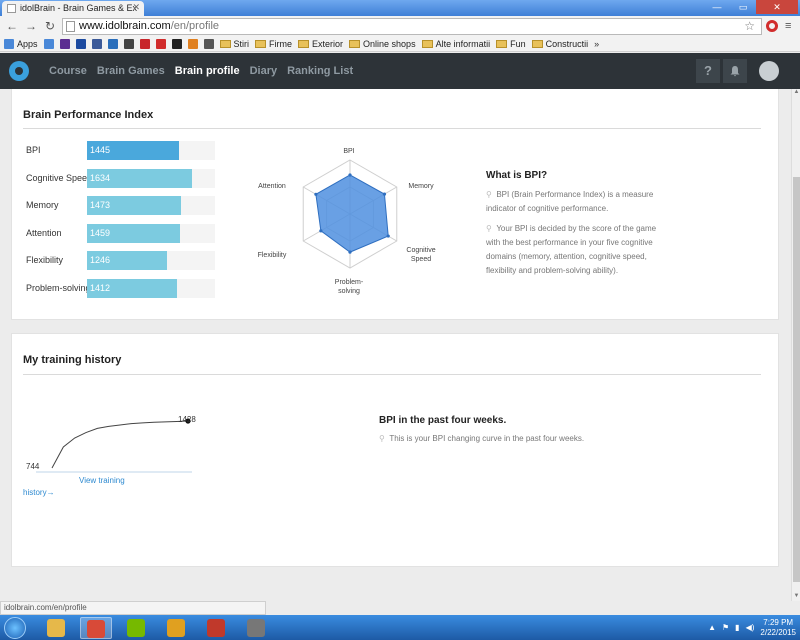  Describe the element at coordinates (349, 151) in the screenshot. I see `radar-label-bpi: BPI` at that location.